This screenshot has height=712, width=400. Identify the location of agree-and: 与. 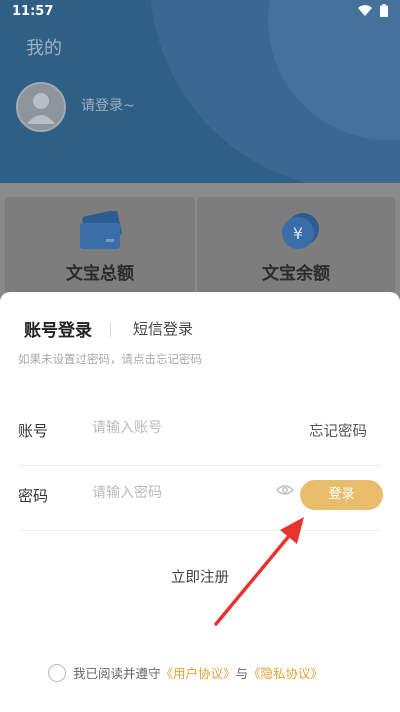
(242, 673).